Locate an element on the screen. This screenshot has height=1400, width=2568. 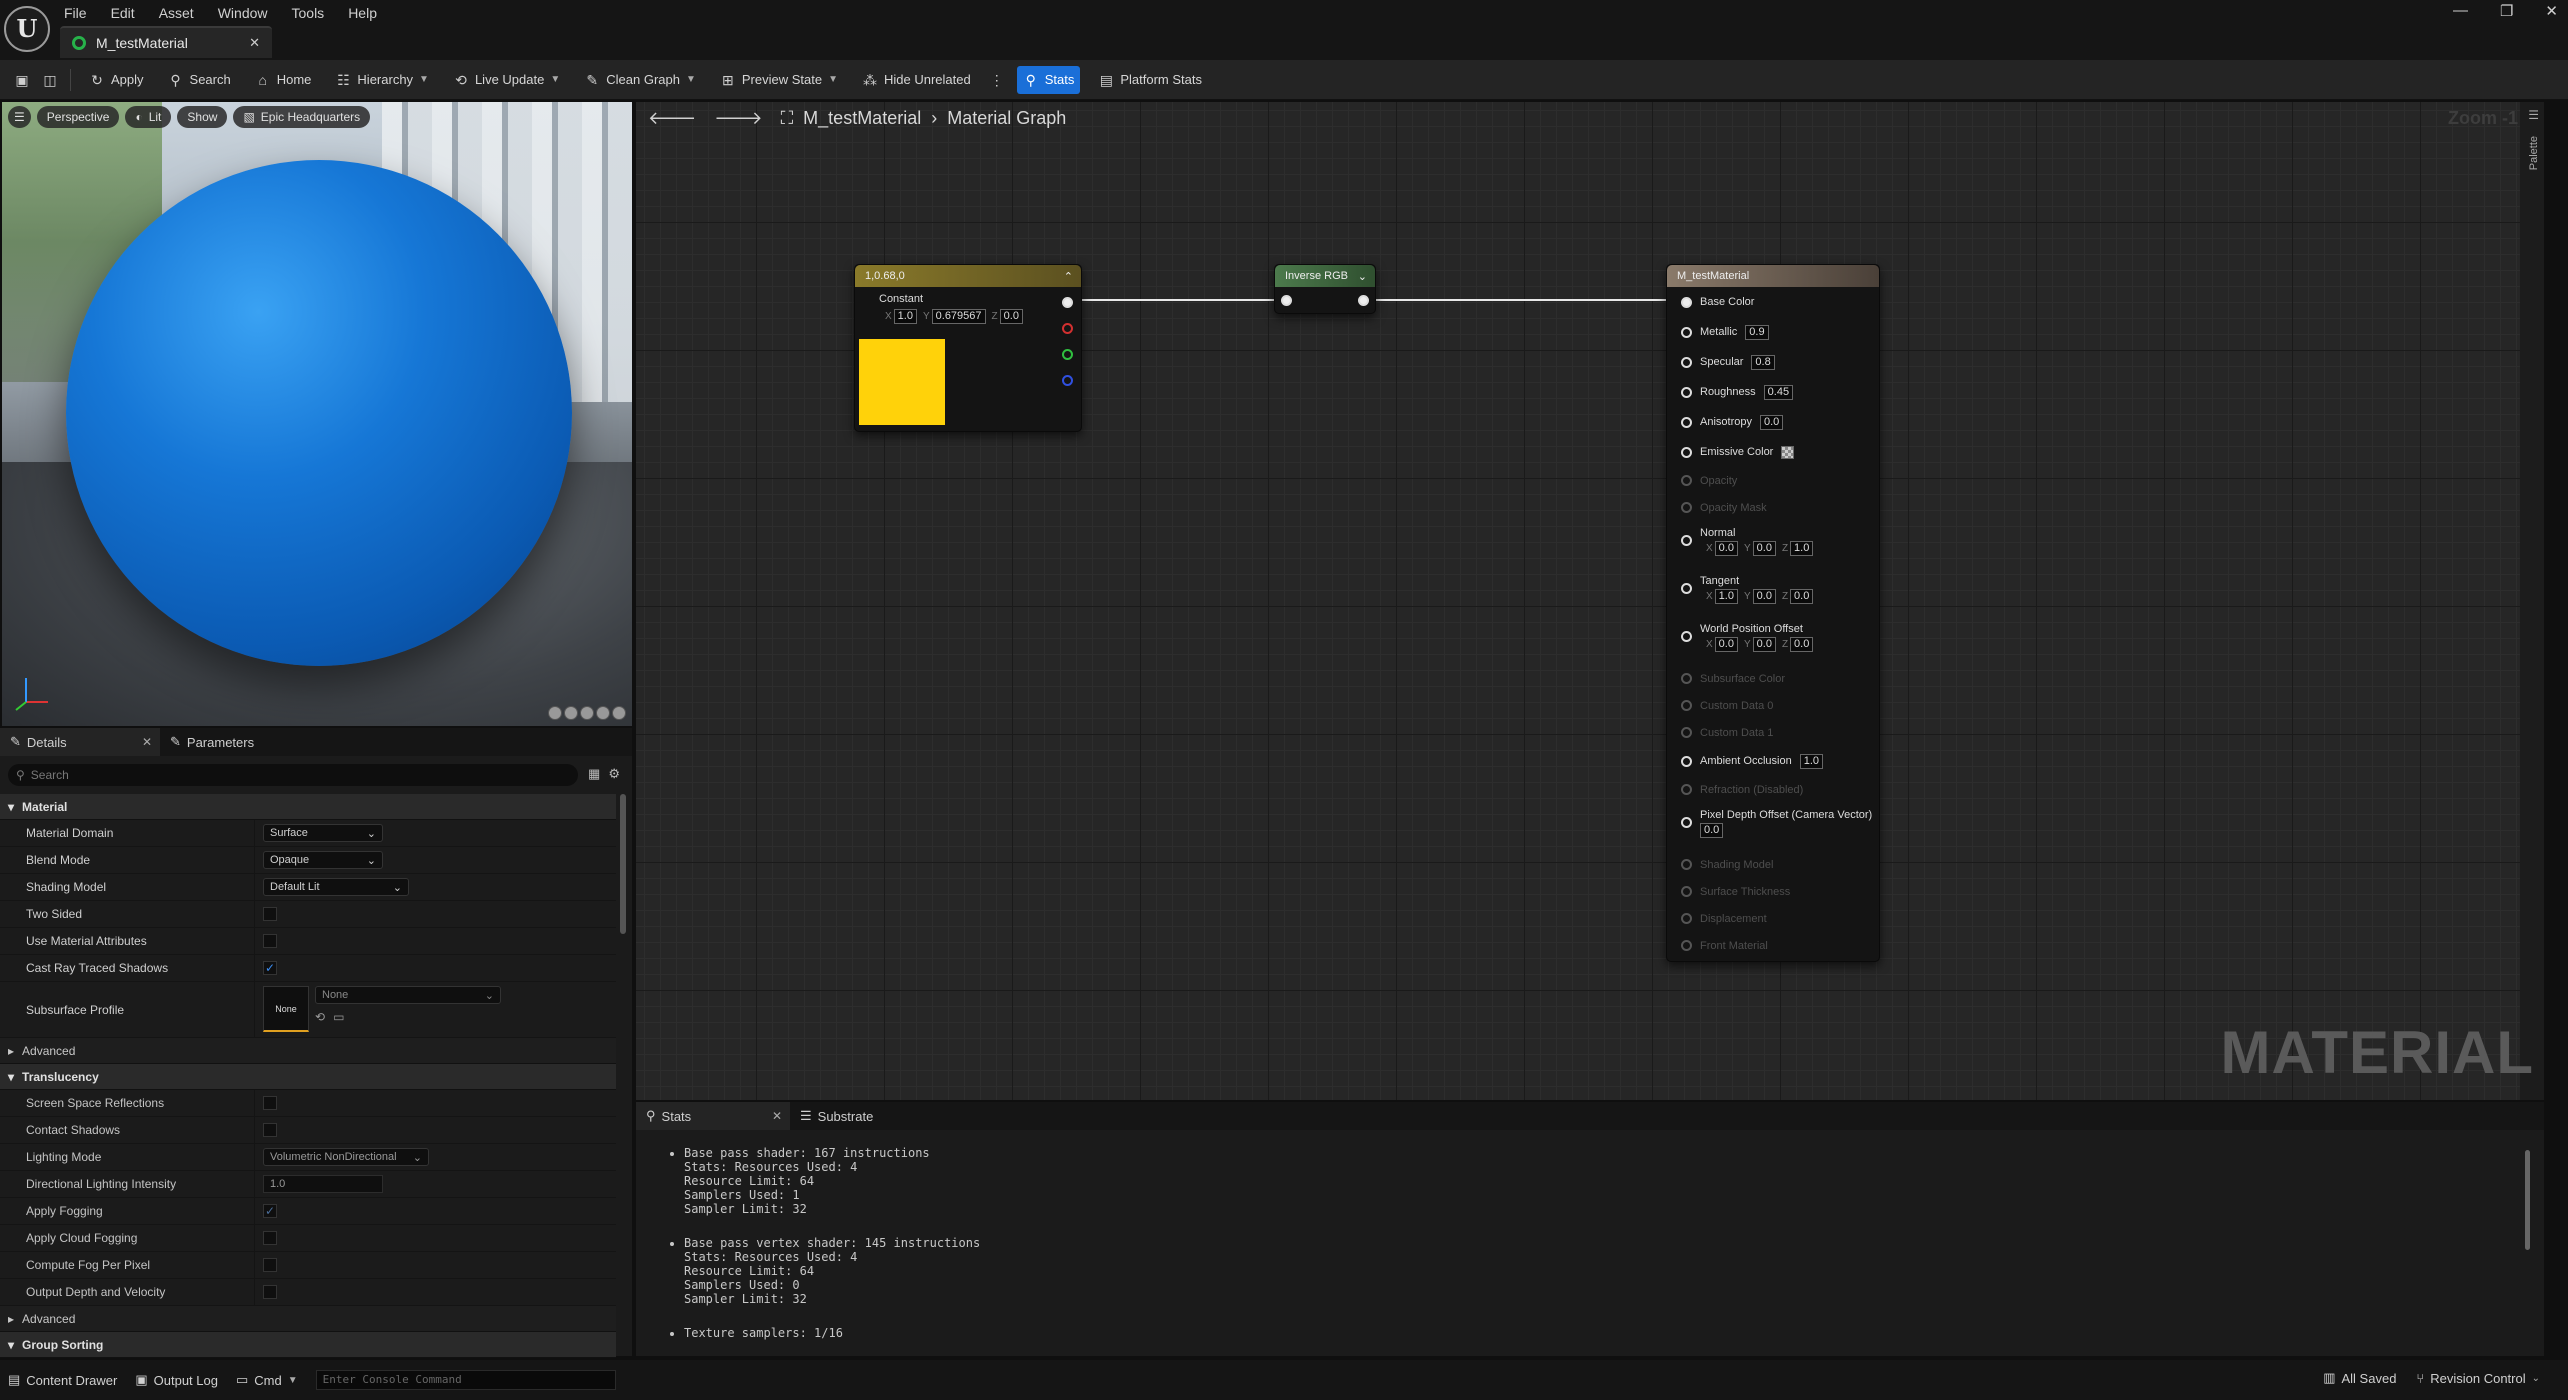
minimize-icon: — is located at coordinates (2460, 11).